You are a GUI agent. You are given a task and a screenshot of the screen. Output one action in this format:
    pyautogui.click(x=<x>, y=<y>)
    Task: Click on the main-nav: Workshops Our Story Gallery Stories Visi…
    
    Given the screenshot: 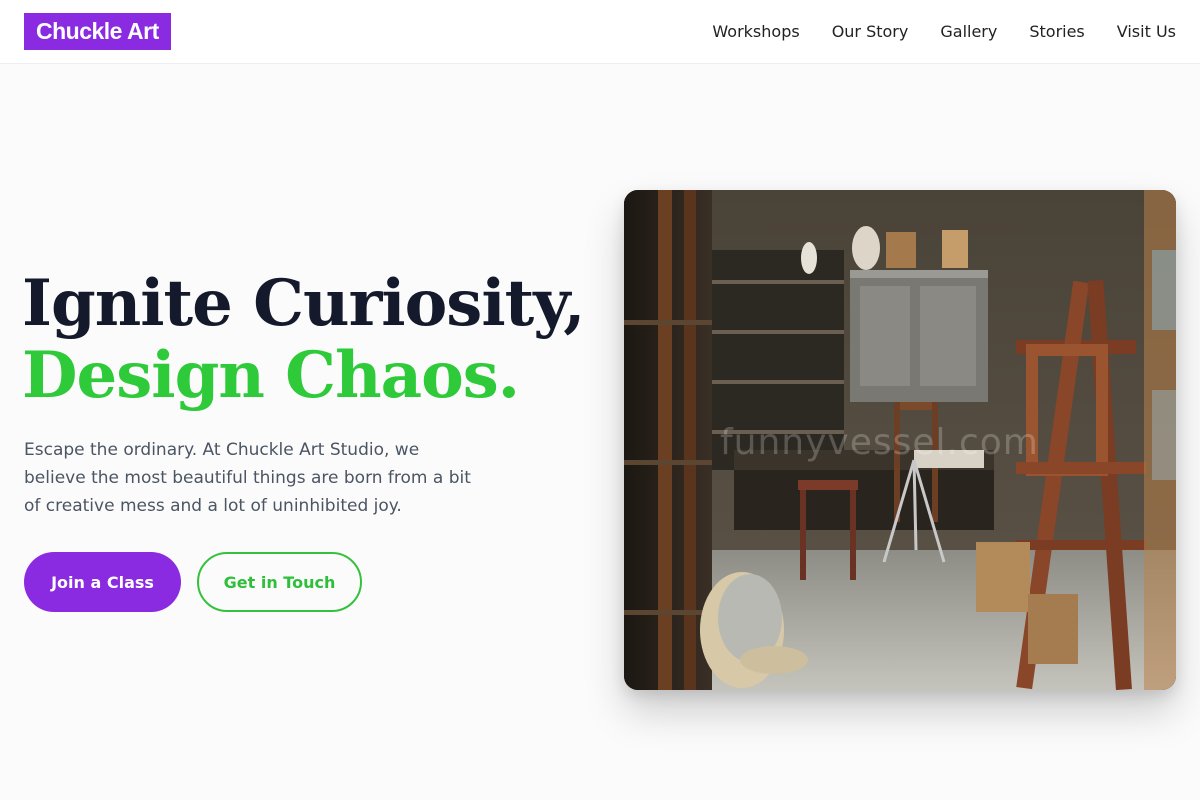 What is the action you would take?
    pyautogui.click(x=928, y=31)
    